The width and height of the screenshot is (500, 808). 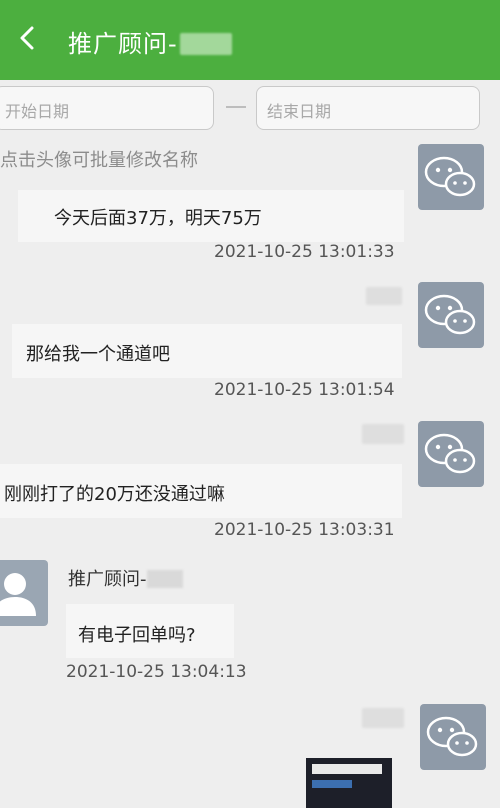 I want to click on start-date-field: 开始日期, so click(x=107, y=108).